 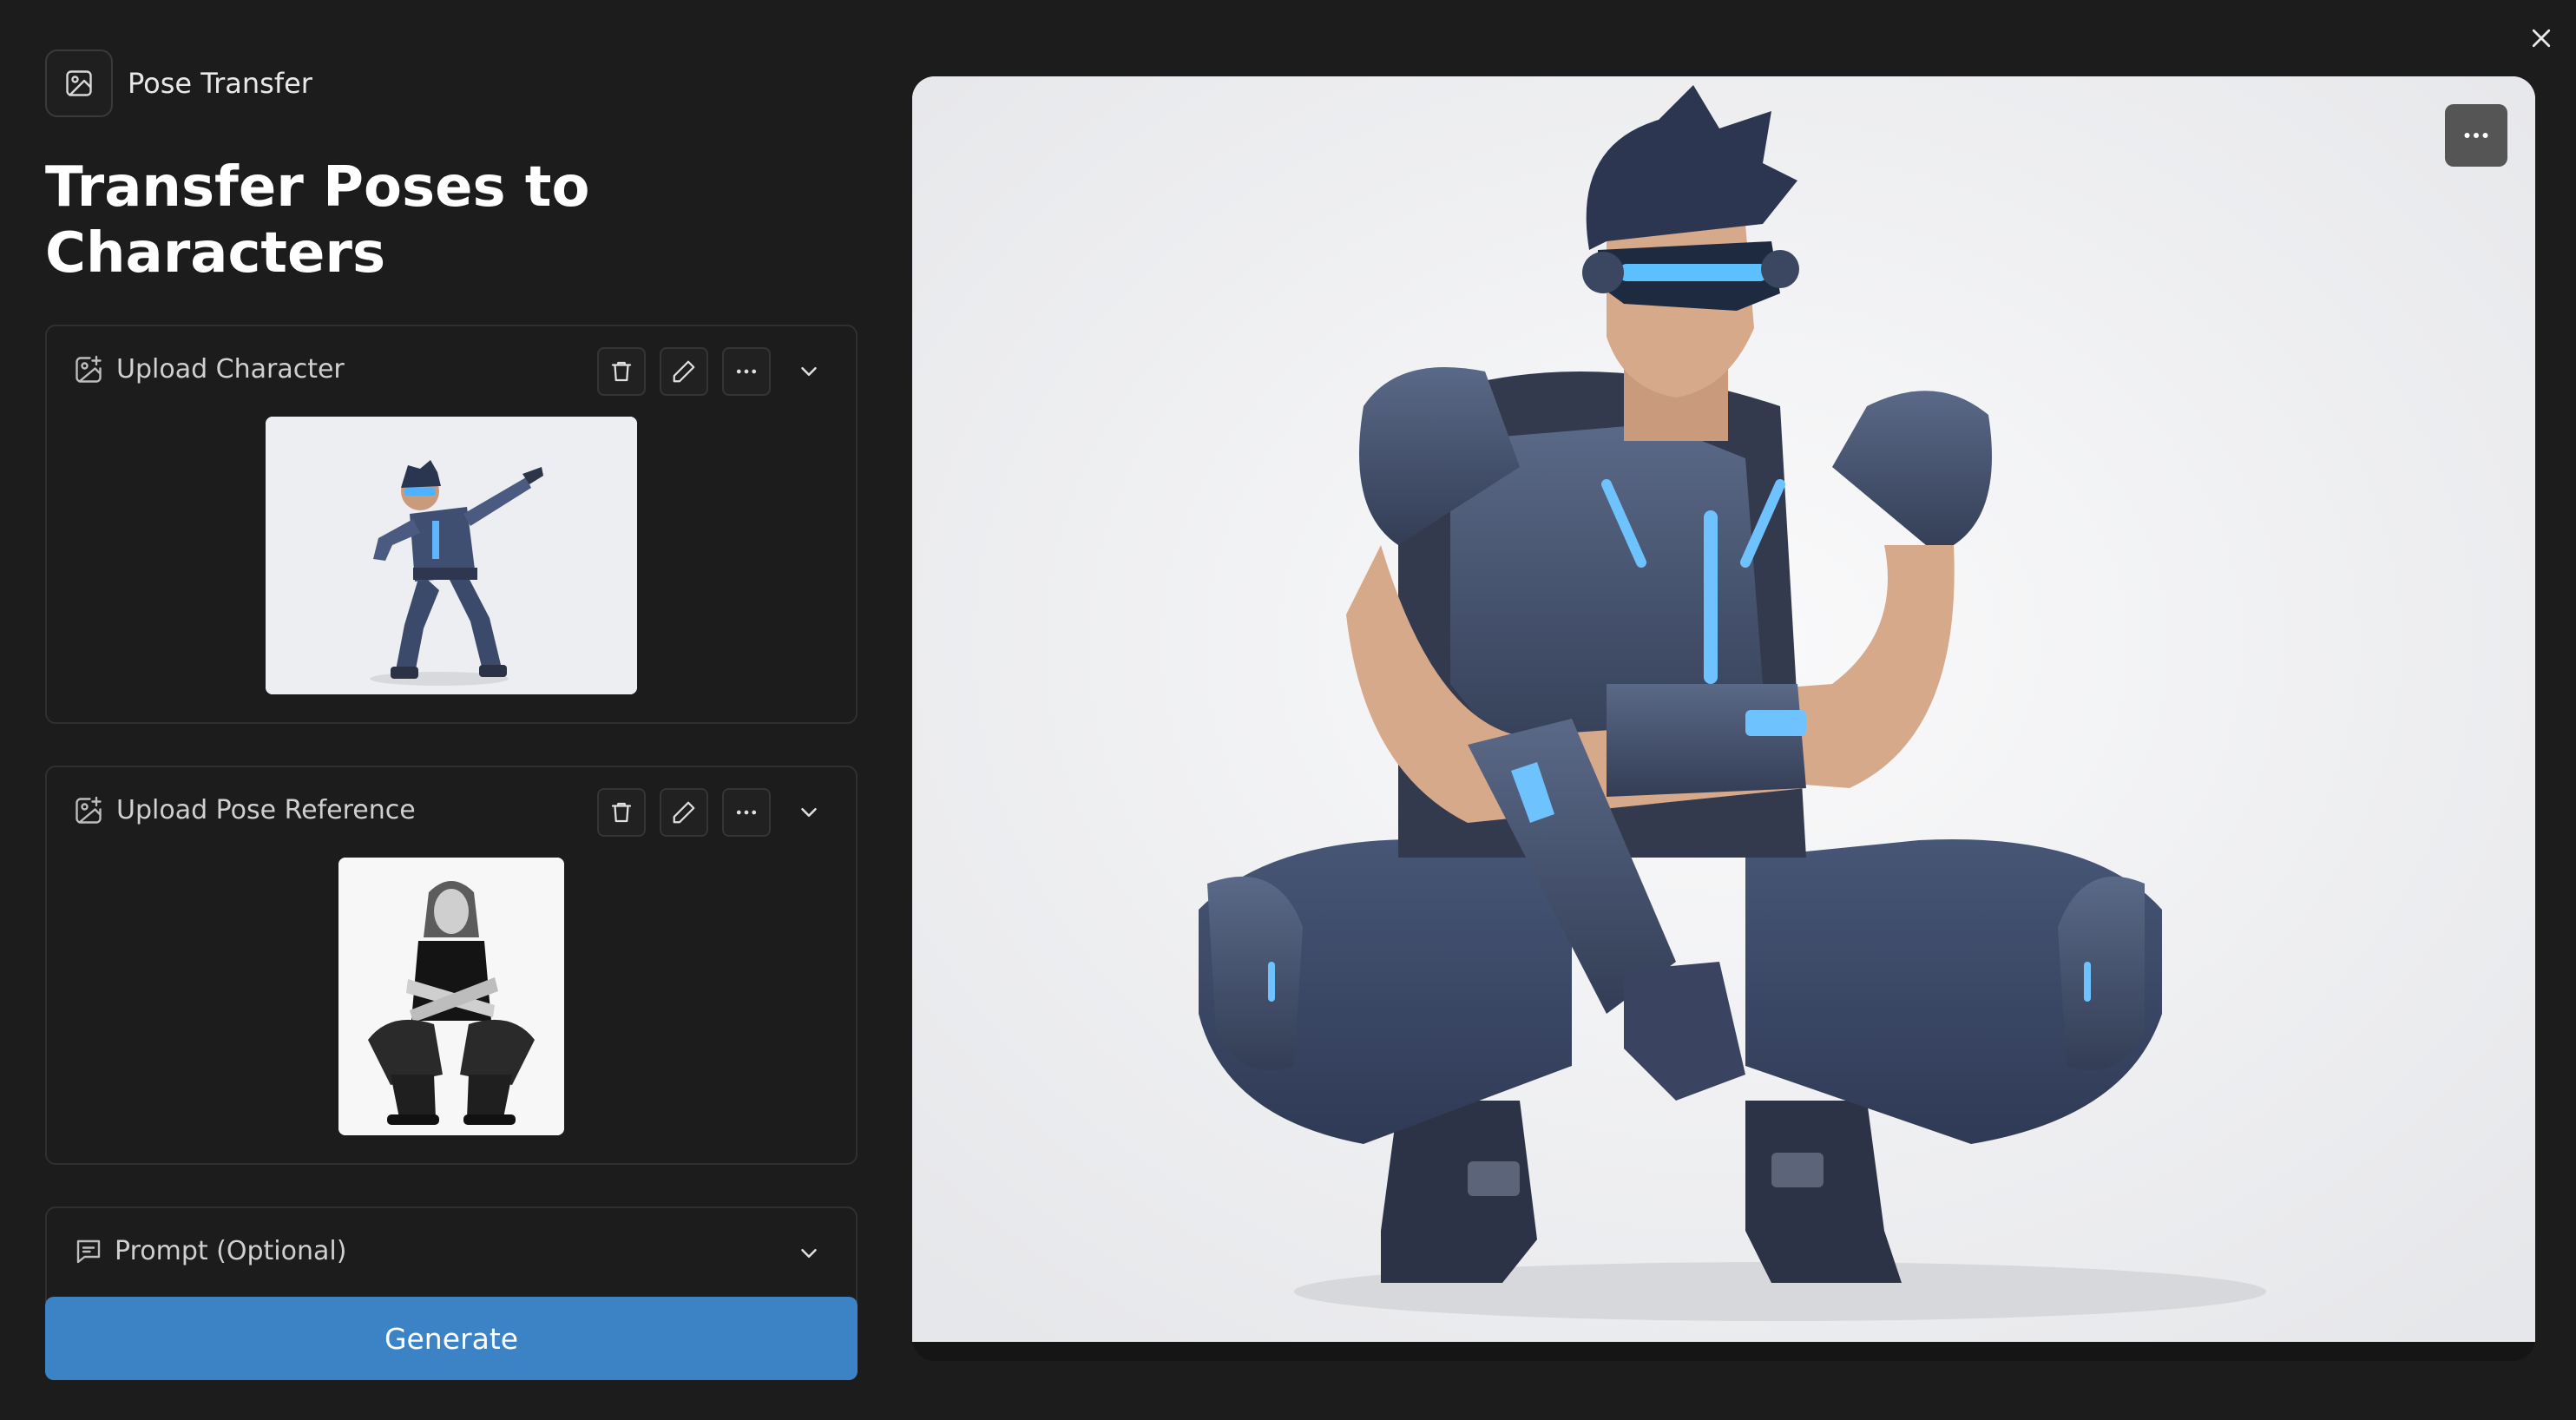 What do you see at coordinates (231, 1251) in the screenshot?
I see `prompt-label: Prompt (Optional)` at bounding box center [231, 1251].